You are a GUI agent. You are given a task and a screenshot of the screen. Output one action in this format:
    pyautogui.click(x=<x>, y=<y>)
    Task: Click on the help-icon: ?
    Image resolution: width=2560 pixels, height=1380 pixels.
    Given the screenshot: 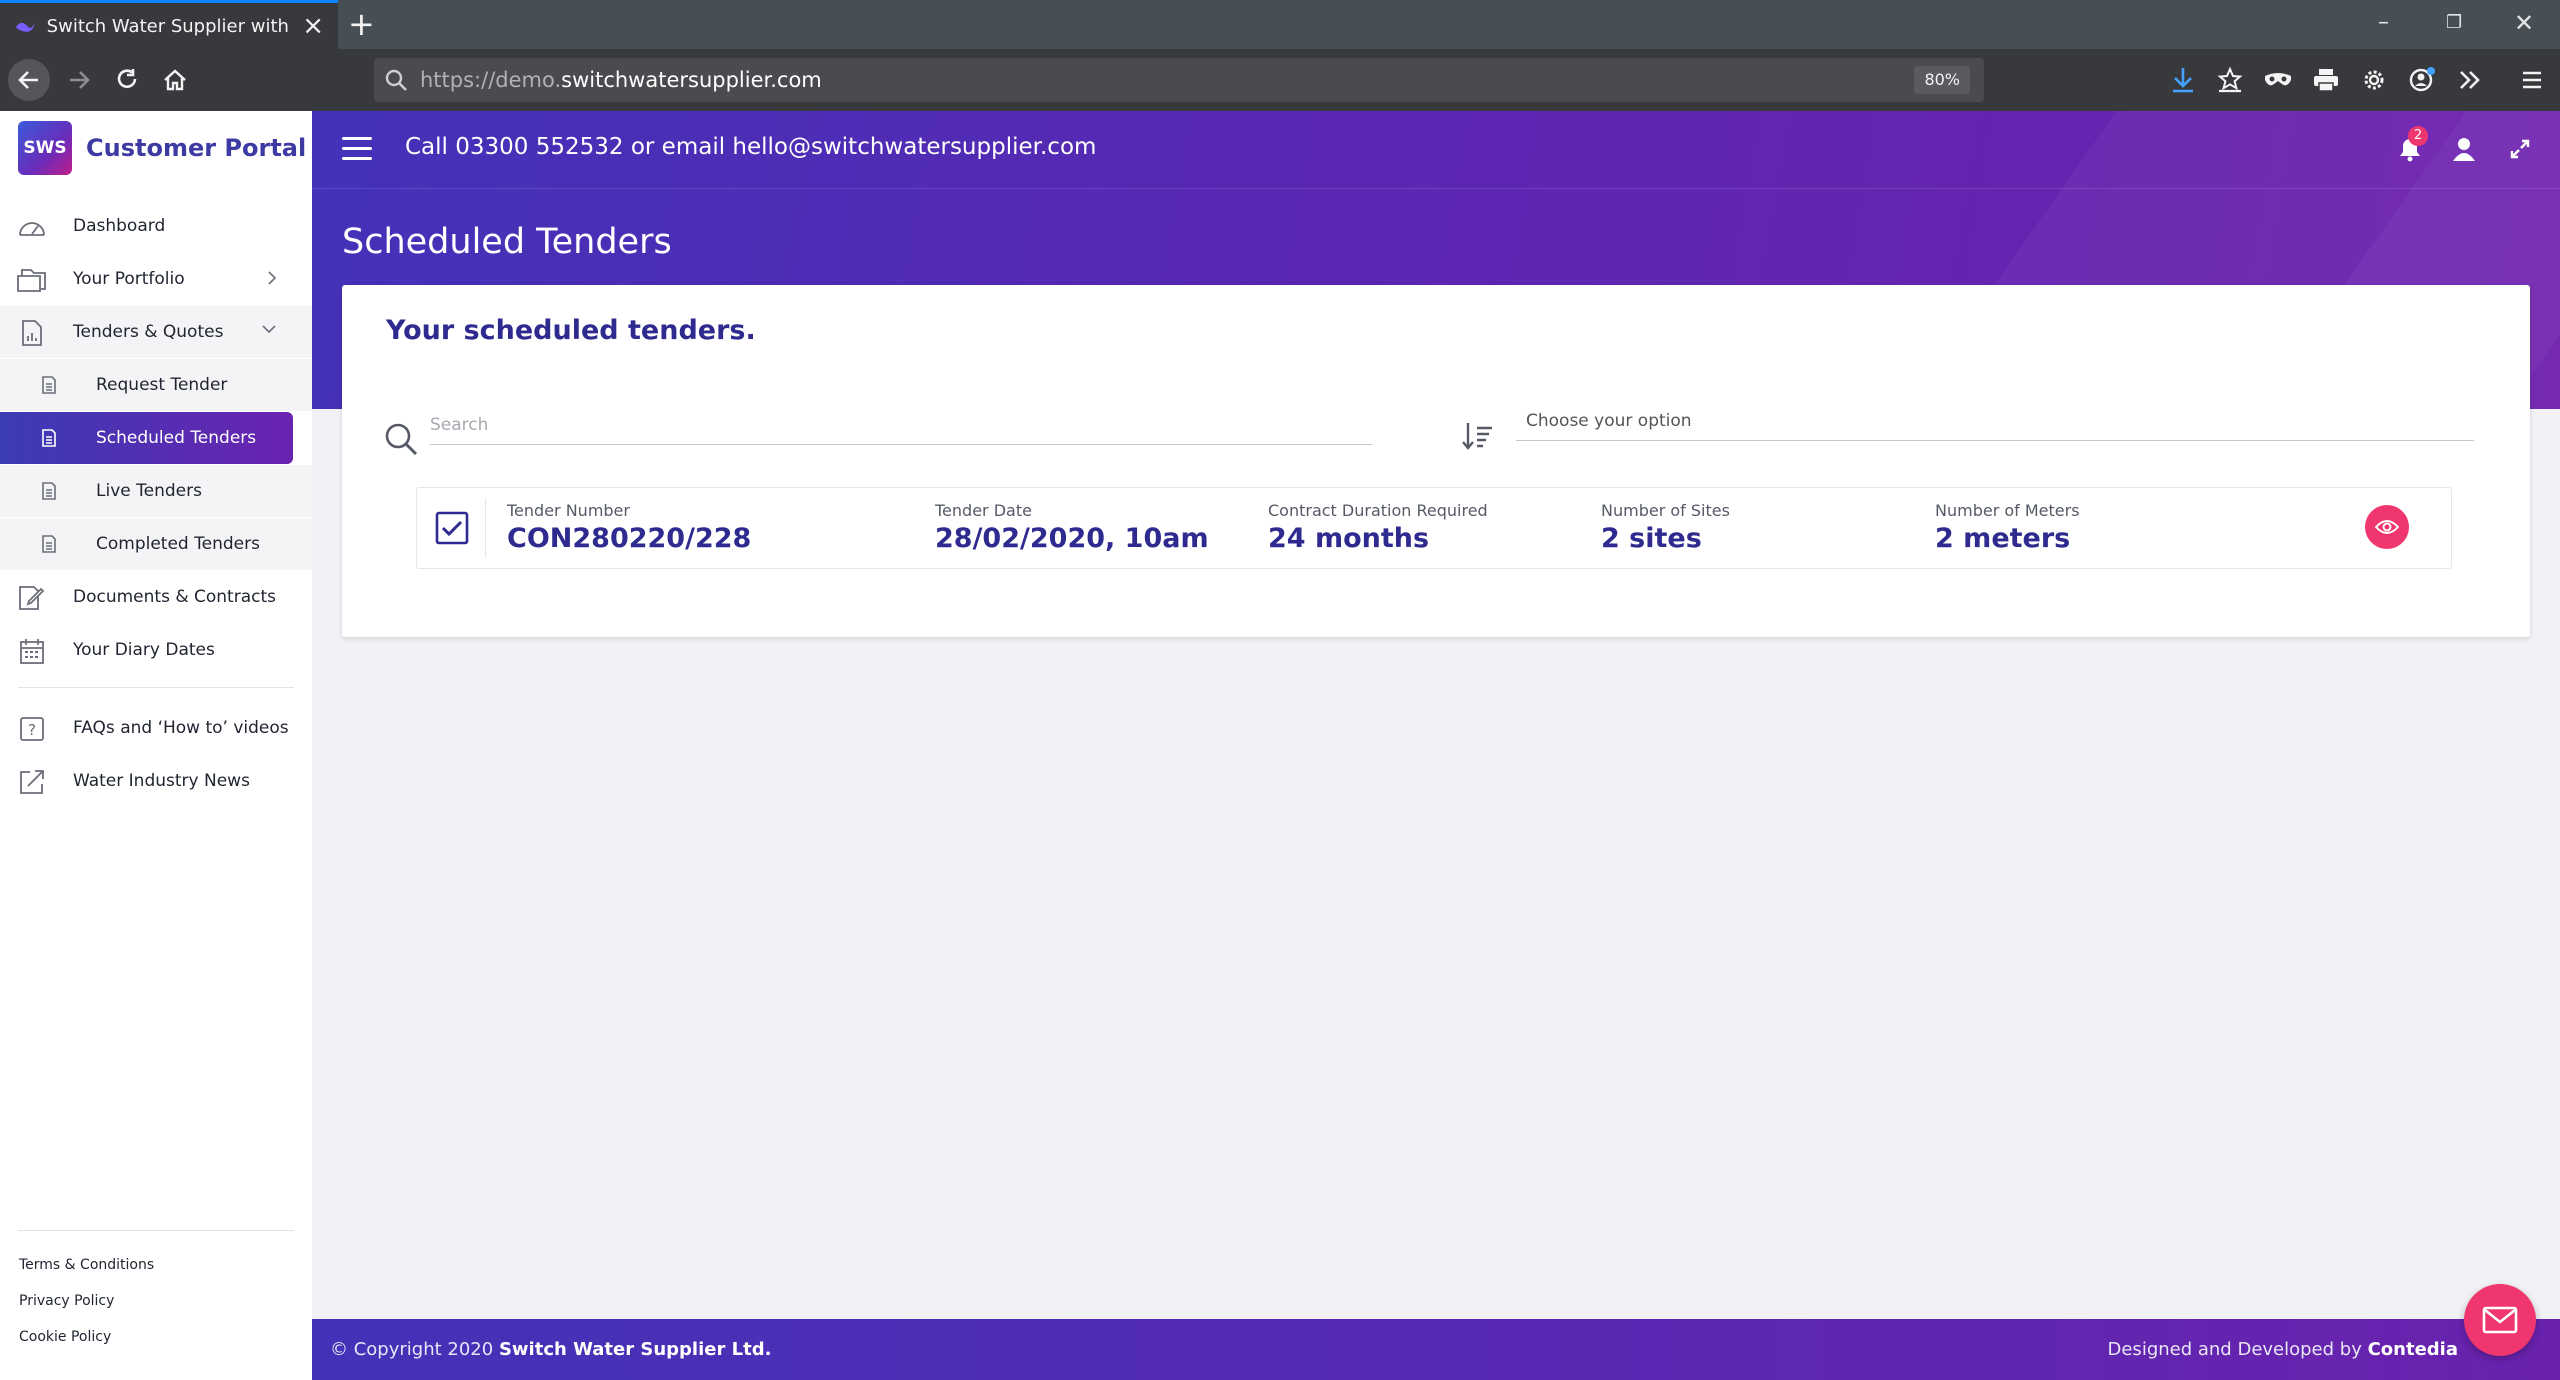 What is the action you would take?
    pyautogui.click(x=32, y=729)
    